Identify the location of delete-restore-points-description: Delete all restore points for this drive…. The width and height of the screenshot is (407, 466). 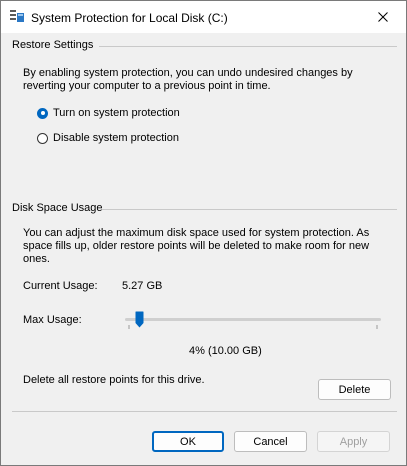
(114, 380).